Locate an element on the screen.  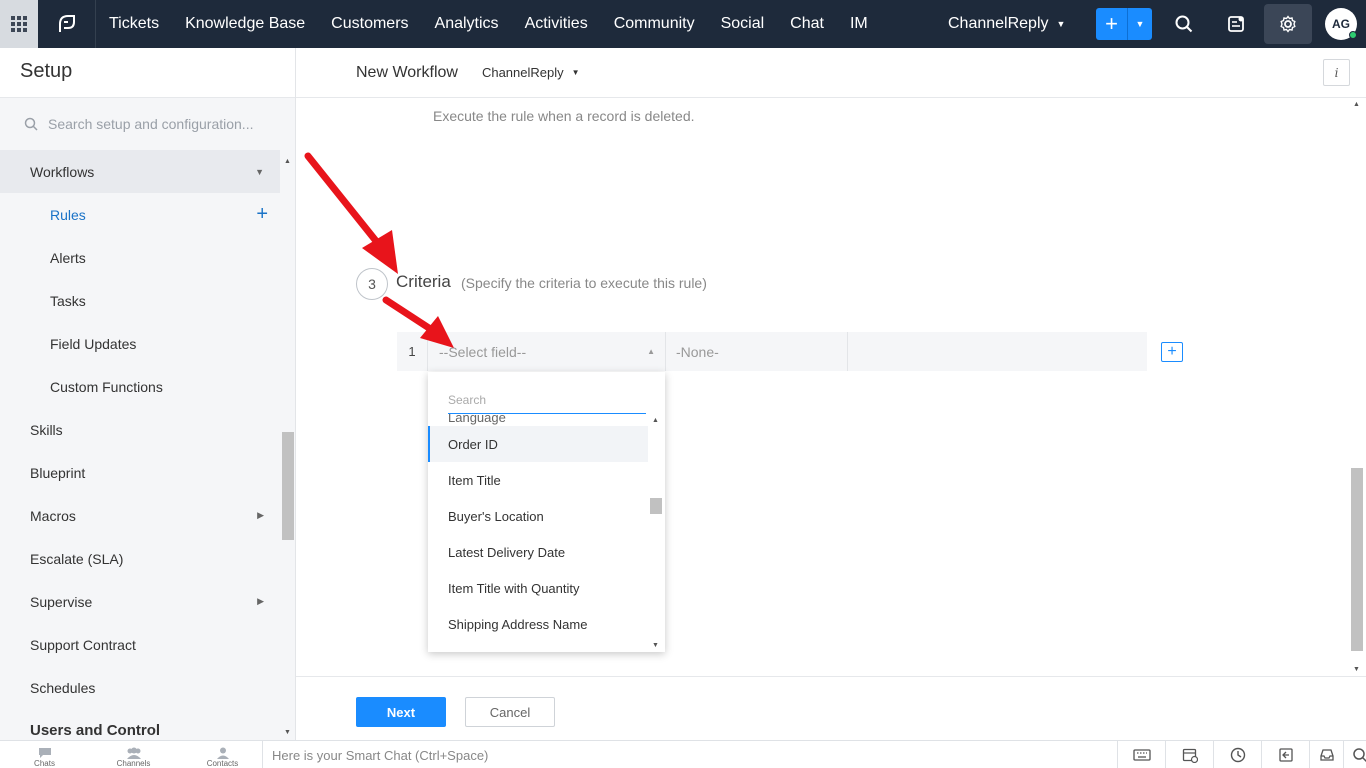
calendar-button is located at coordinates (1189, 754).